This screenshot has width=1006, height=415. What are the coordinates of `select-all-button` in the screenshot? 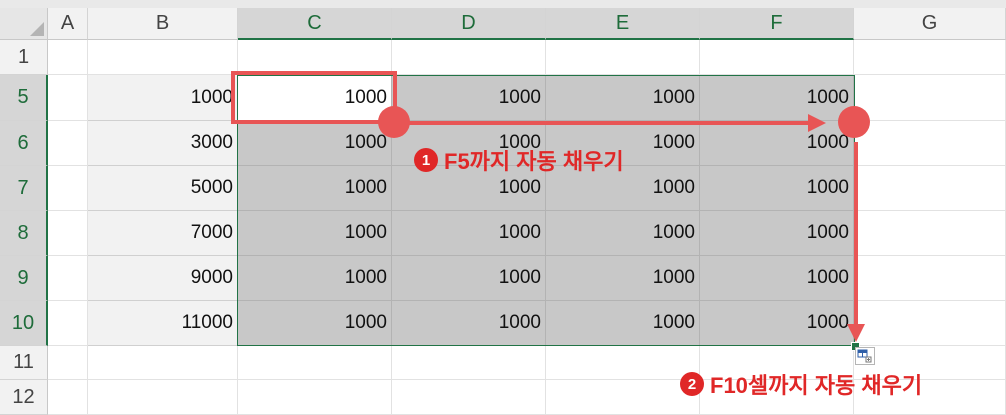 It's located at (24, 24).